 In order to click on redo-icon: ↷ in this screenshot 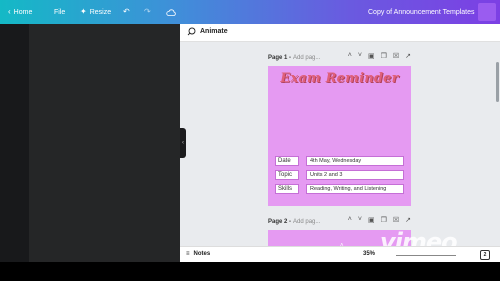, I will do `click(147, 11)`.